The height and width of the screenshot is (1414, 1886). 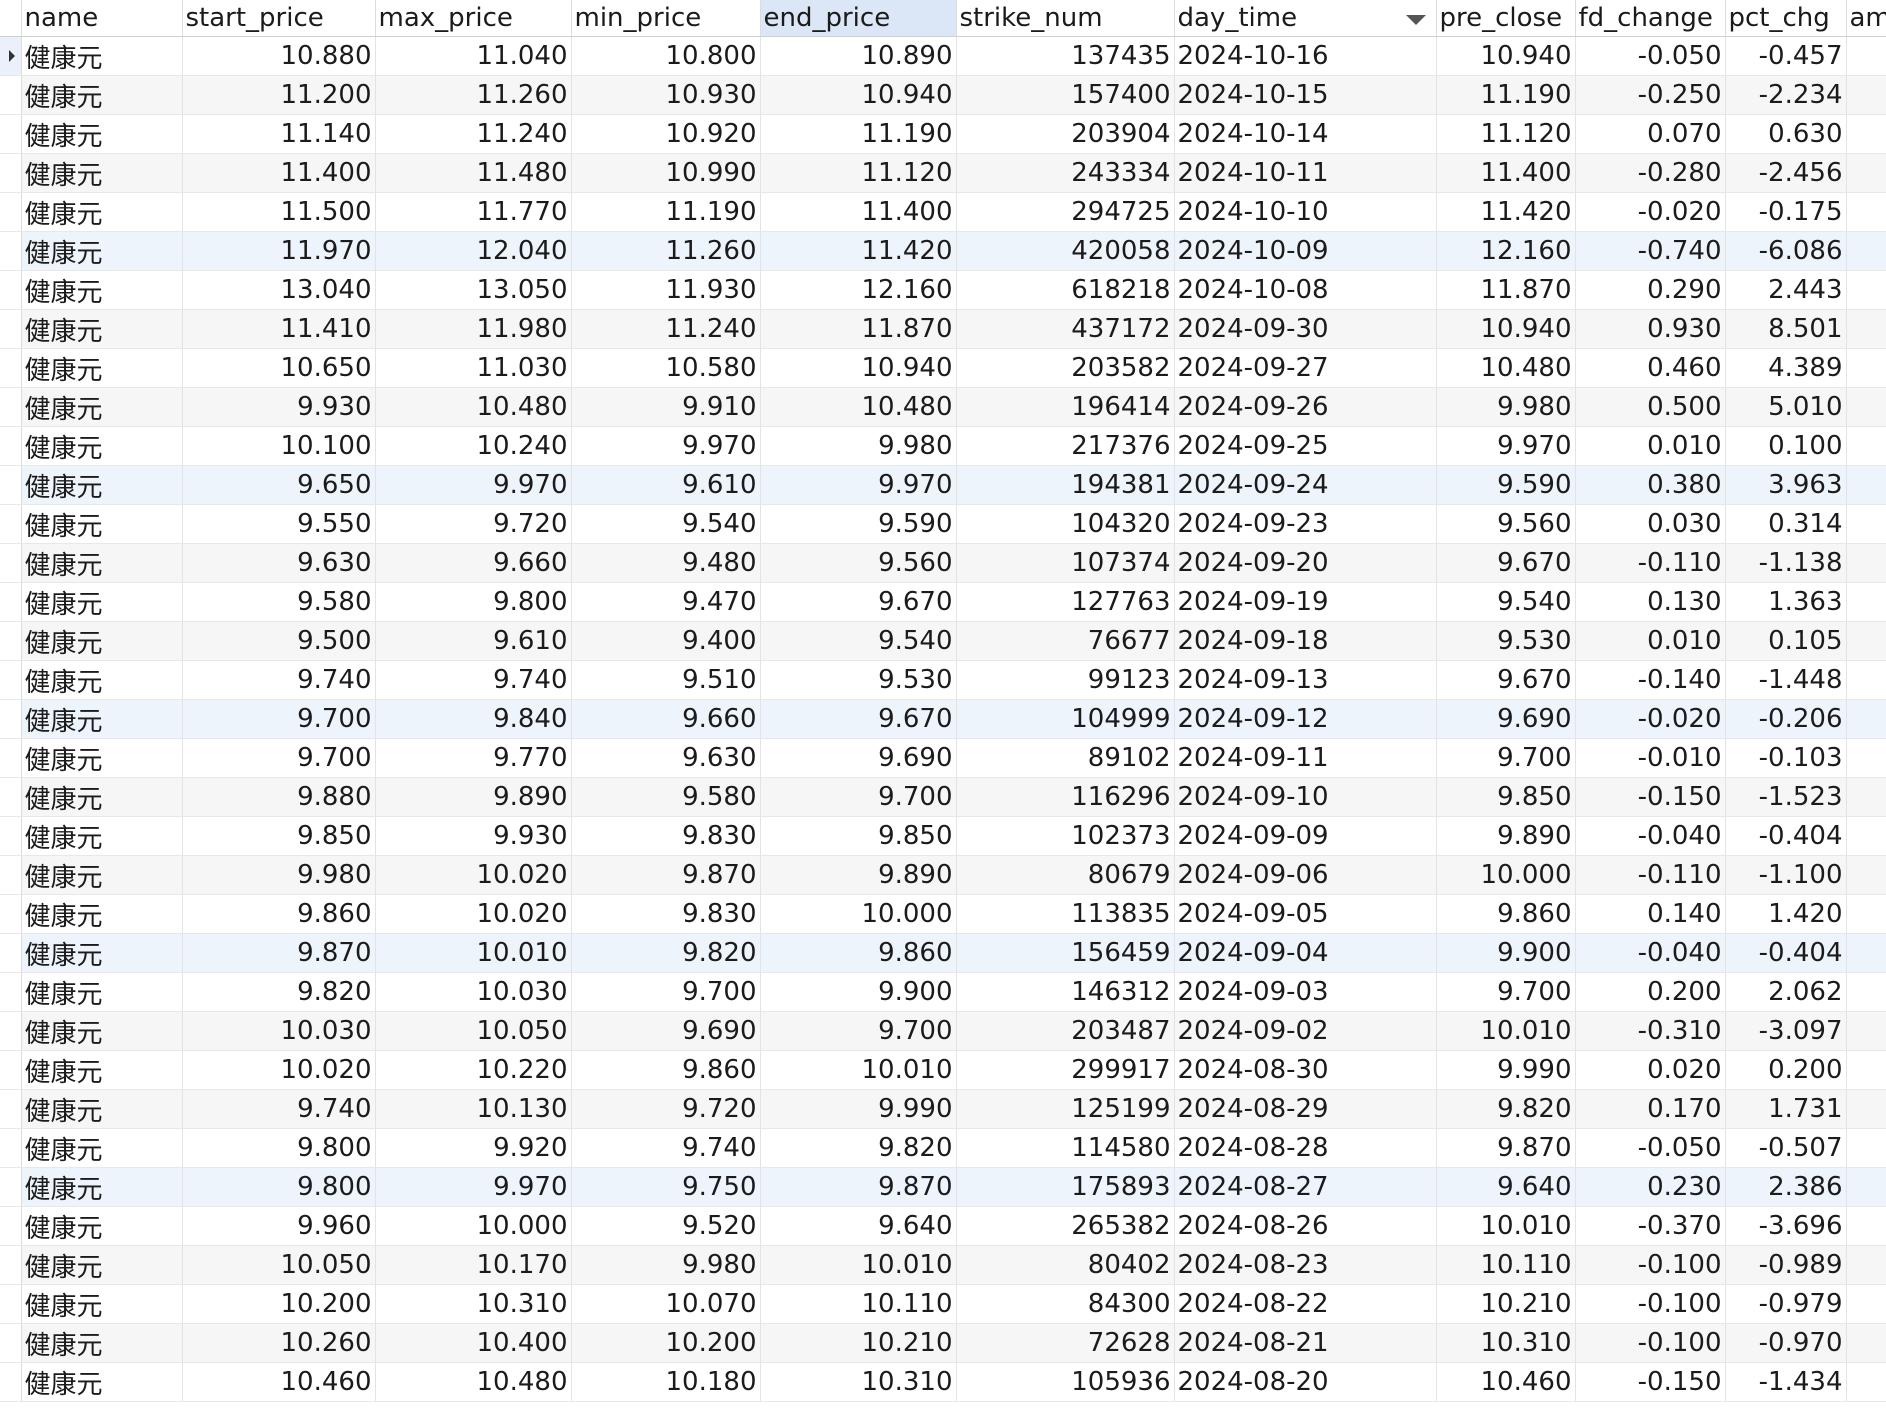 I want to click on cell-end-price: 9.890, so click(x=858, y=875).